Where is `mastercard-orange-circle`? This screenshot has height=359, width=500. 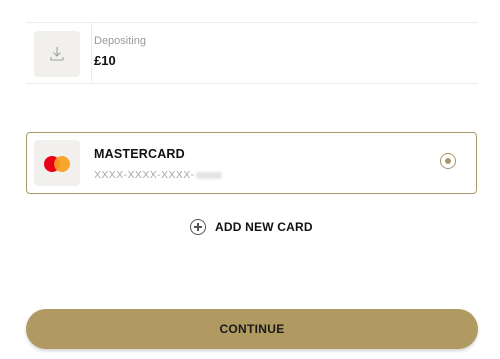 mastercard-orange-circle is located at coordinates (62, 164).